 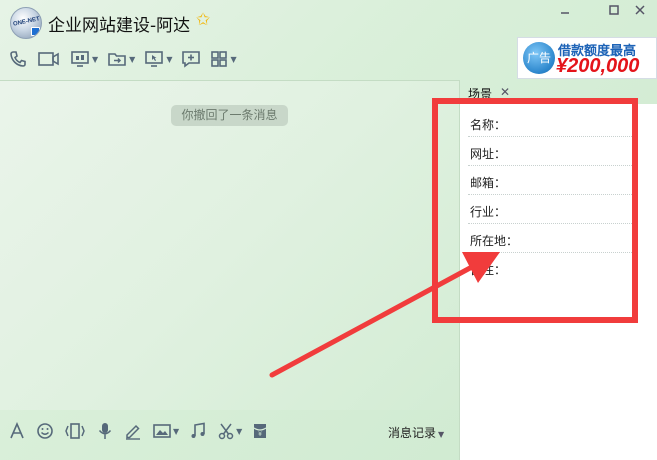 What do you see at coordinates (119, 26) in the screenshot?
I see `window-title: 企业网站建设-阿达` at bounding box center [119, 26].